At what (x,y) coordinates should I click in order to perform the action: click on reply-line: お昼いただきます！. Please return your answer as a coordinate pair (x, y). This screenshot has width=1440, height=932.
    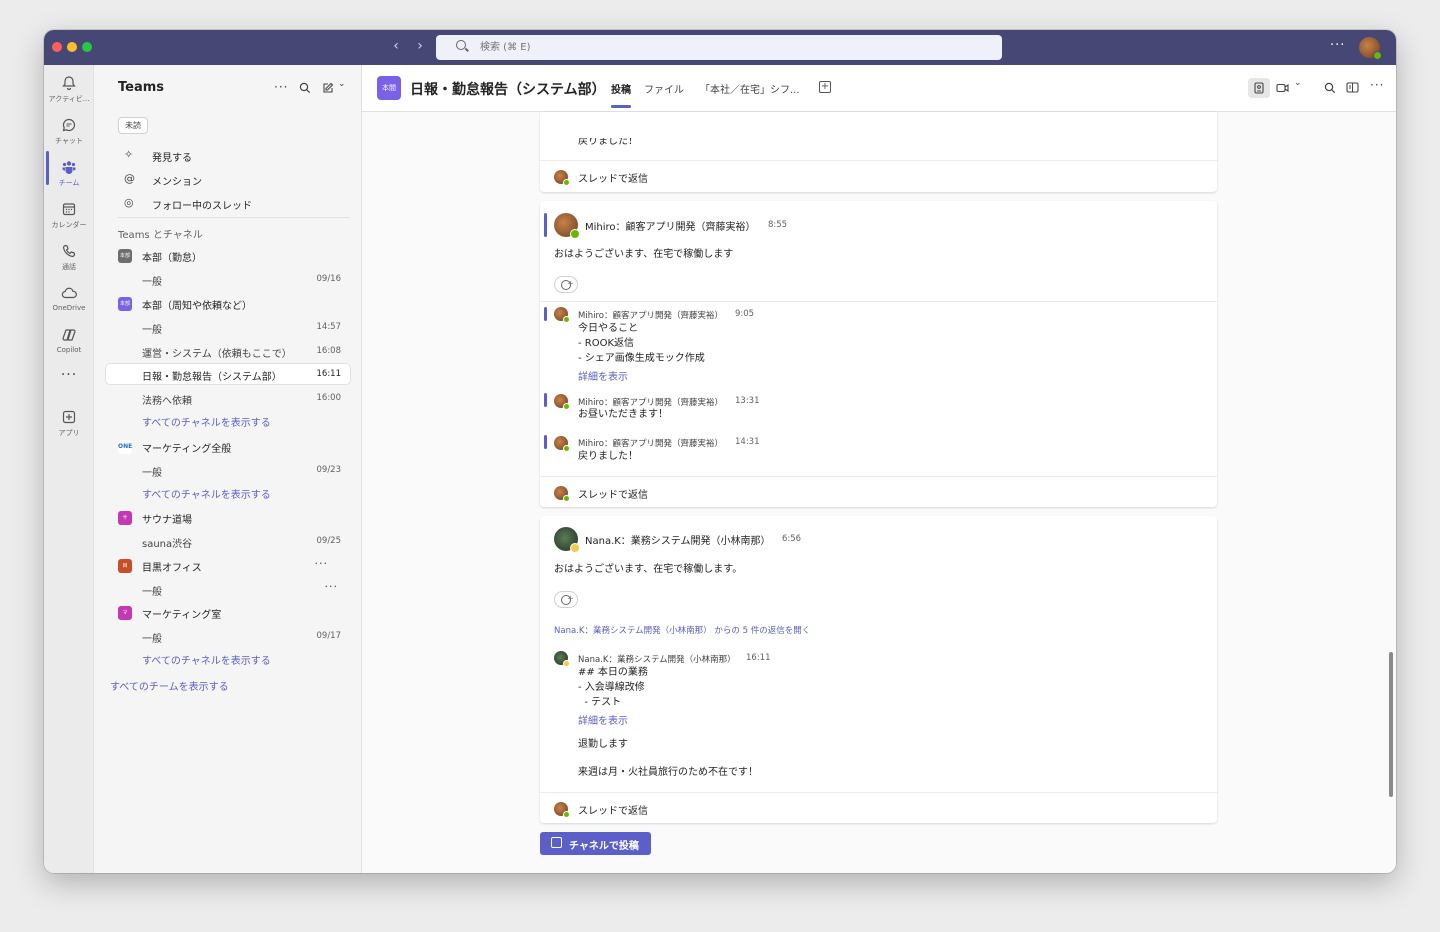
    Looking at the image, I should click on (623, 414).